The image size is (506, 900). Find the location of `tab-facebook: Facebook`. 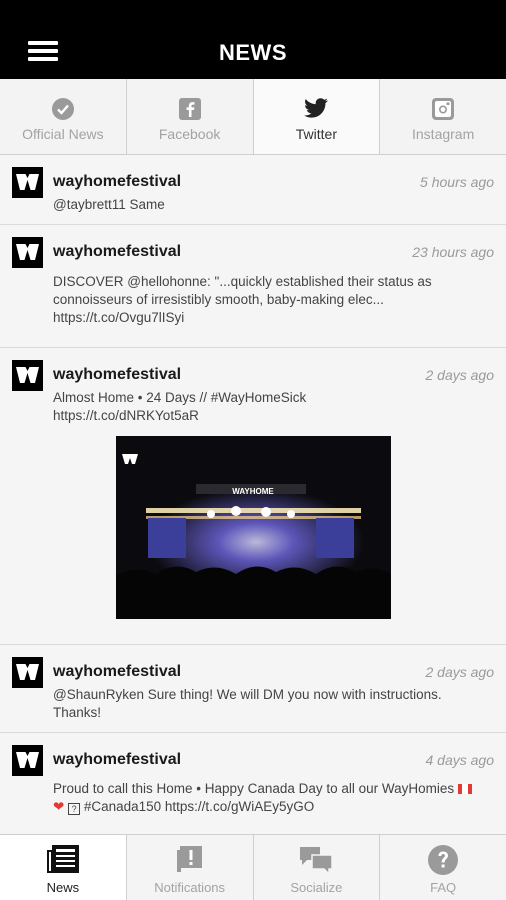

tab-facebook: Facebook is located at coordinates (190, 116).